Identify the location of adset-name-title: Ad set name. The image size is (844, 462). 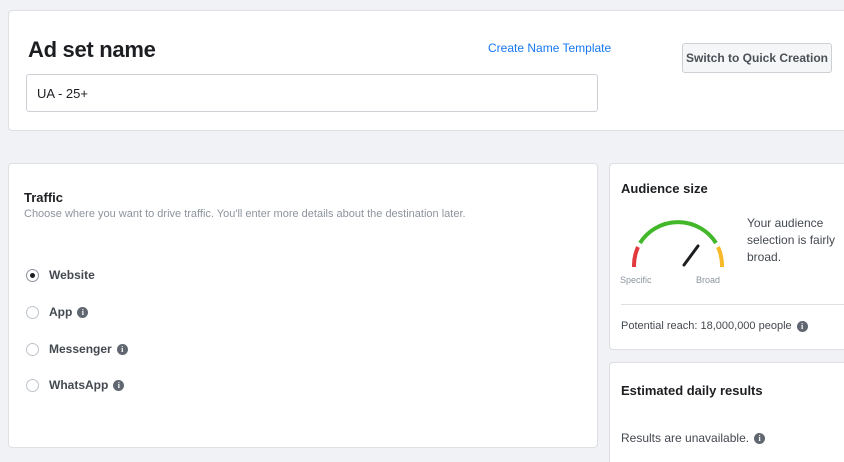
(92, 49).